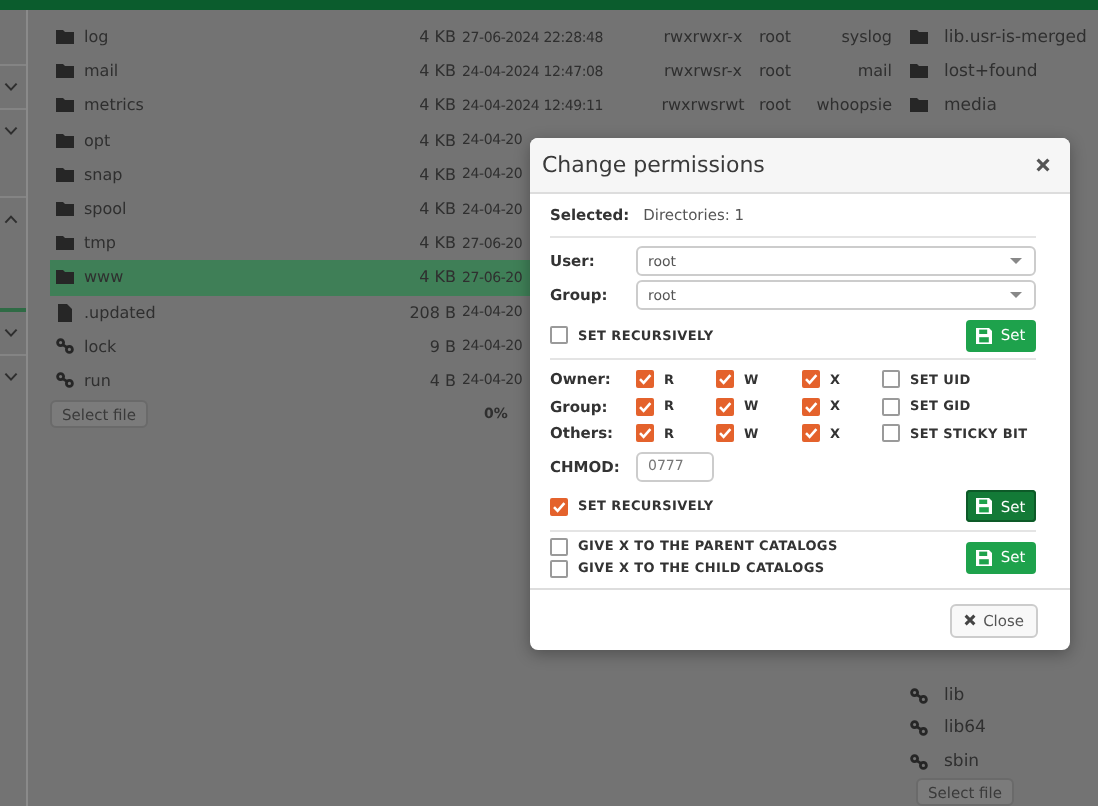 The height and width of the screenshot is (806, 1098). I want to click on file-name: lock, so click(100, 346).